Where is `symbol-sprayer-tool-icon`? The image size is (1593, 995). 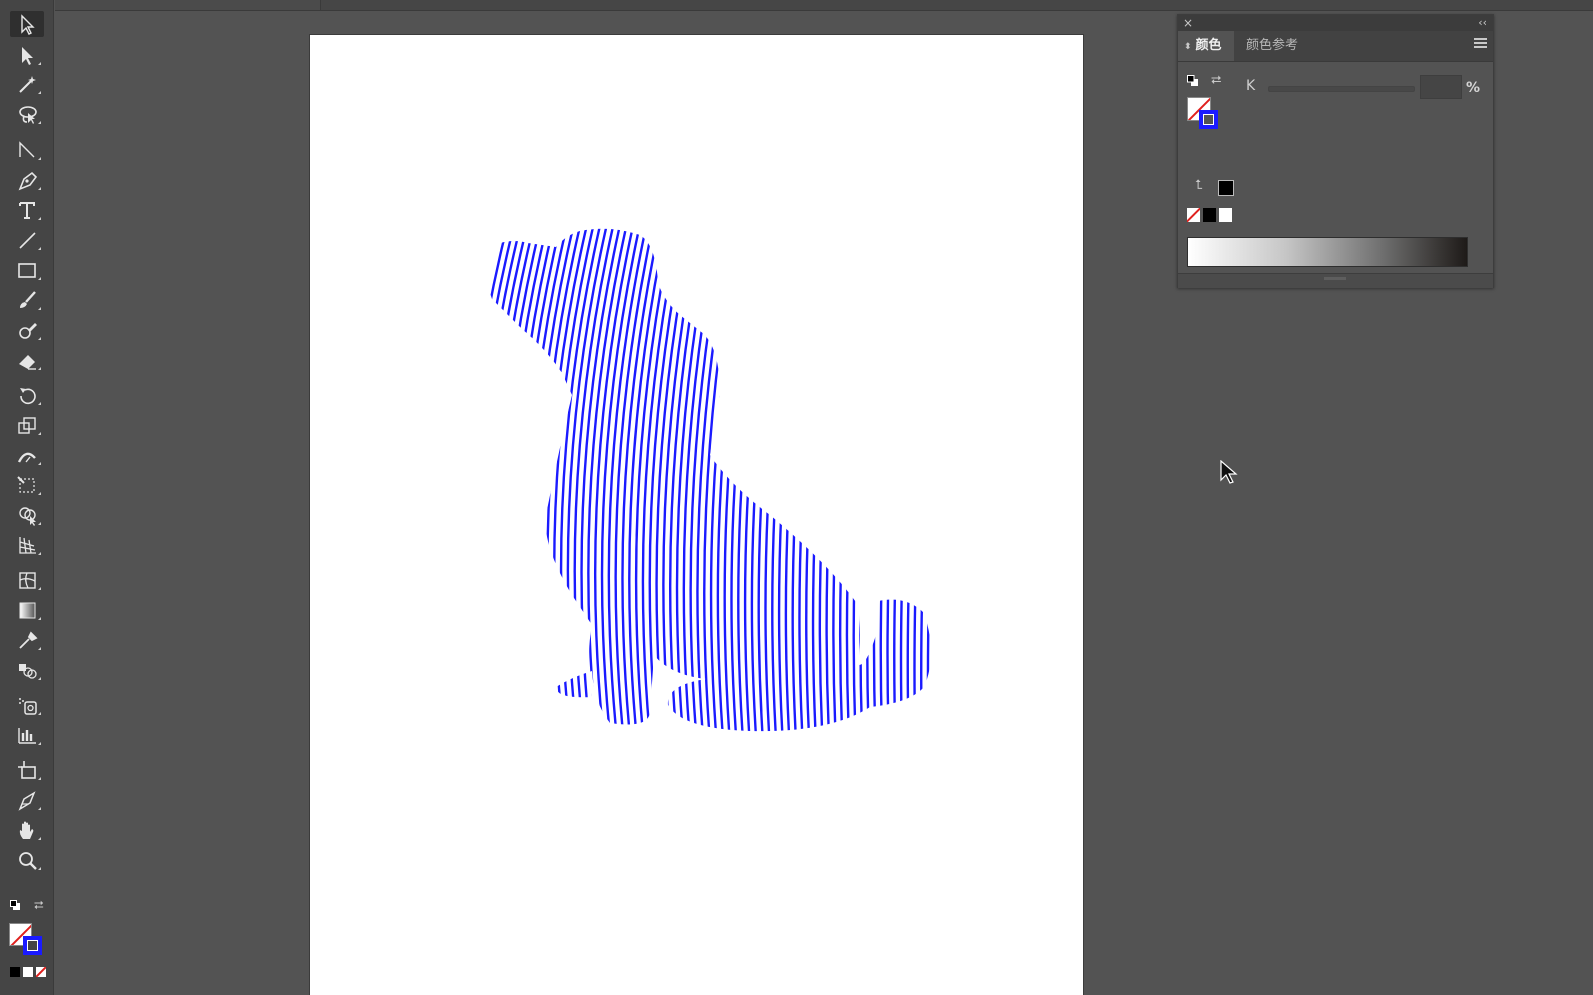 symbol-sprayer-tool-icon is located at coordinates (27, 705).